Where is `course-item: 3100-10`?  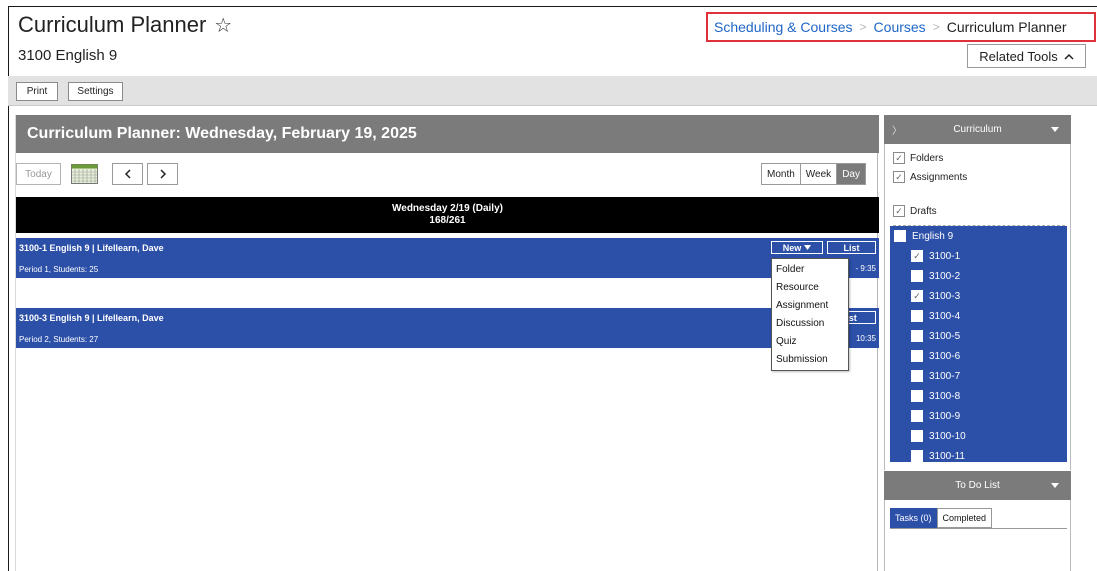 course-item: 3100-10 is located at coordinates (938, 436).